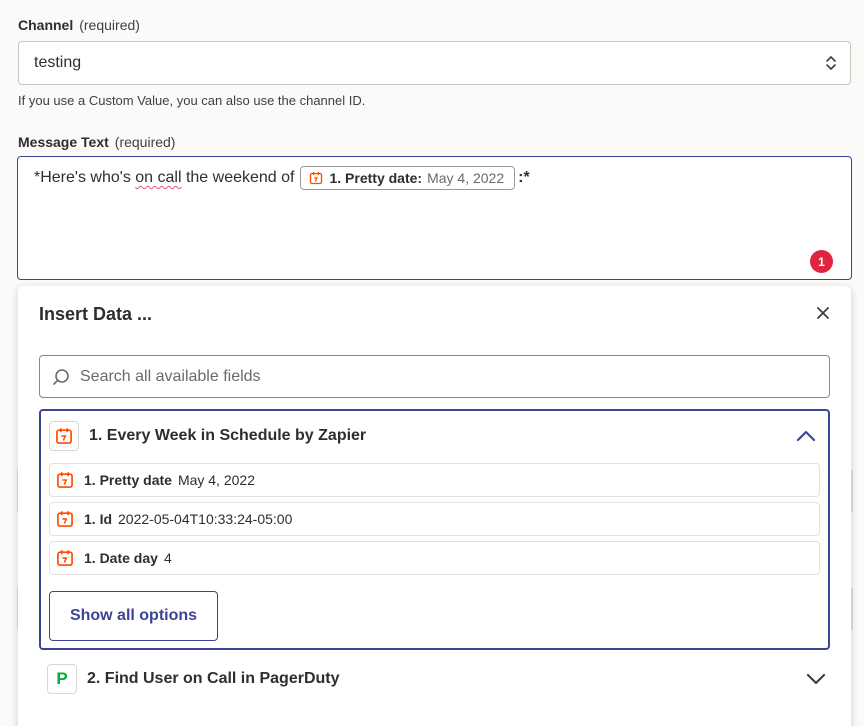  What do you see at coordinates (524, 177) in the screenshot?
I see `message-text-end: :*` at bounding box center [524, 177].